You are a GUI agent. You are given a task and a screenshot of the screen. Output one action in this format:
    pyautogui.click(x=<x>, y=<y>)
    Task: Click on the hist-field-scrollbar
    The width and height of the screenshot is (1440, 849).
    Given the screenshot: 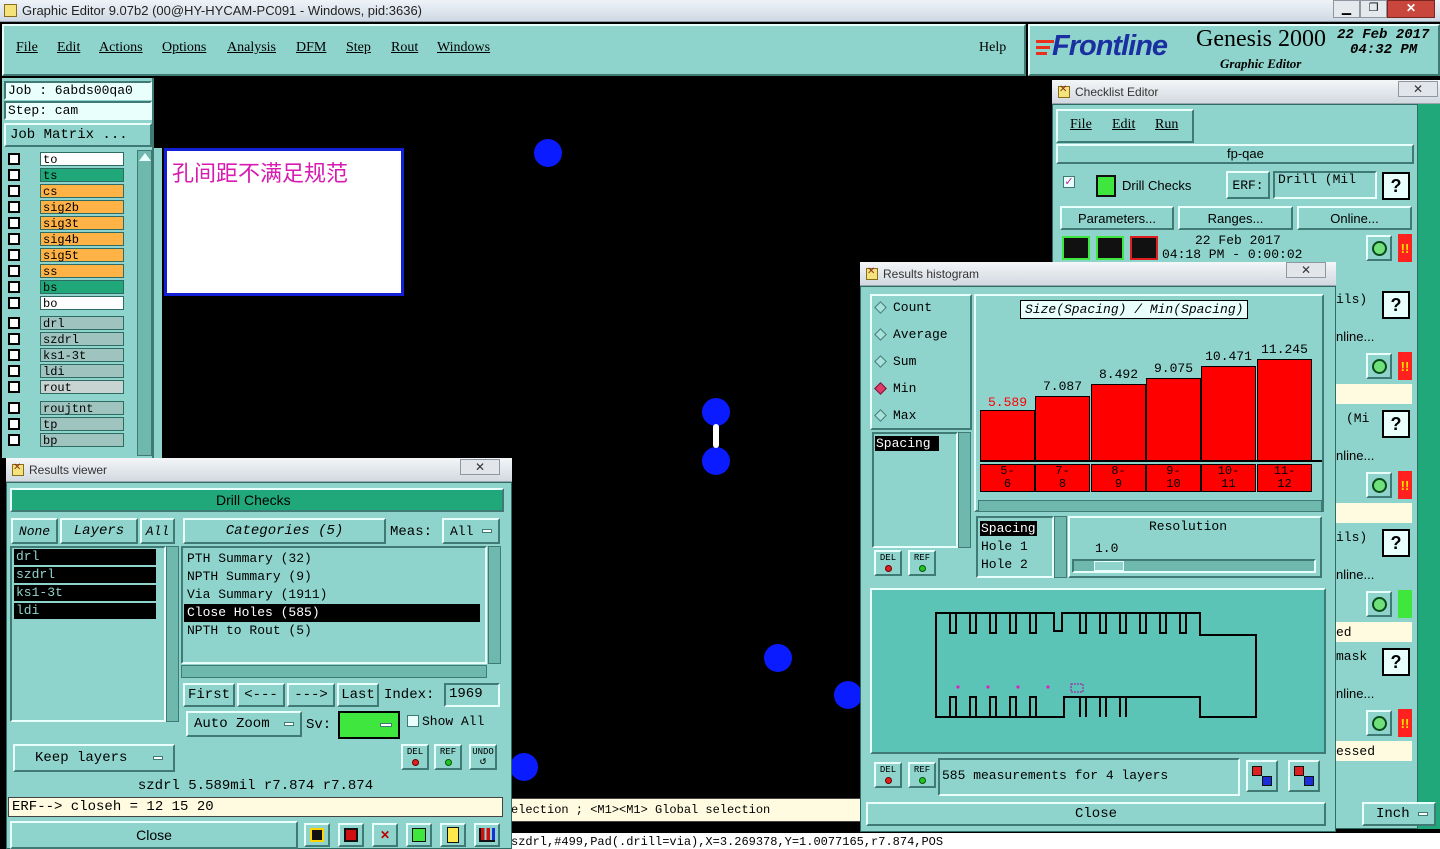 What is the action you would take?
    pyautogui.click(x=964, y=490)
    